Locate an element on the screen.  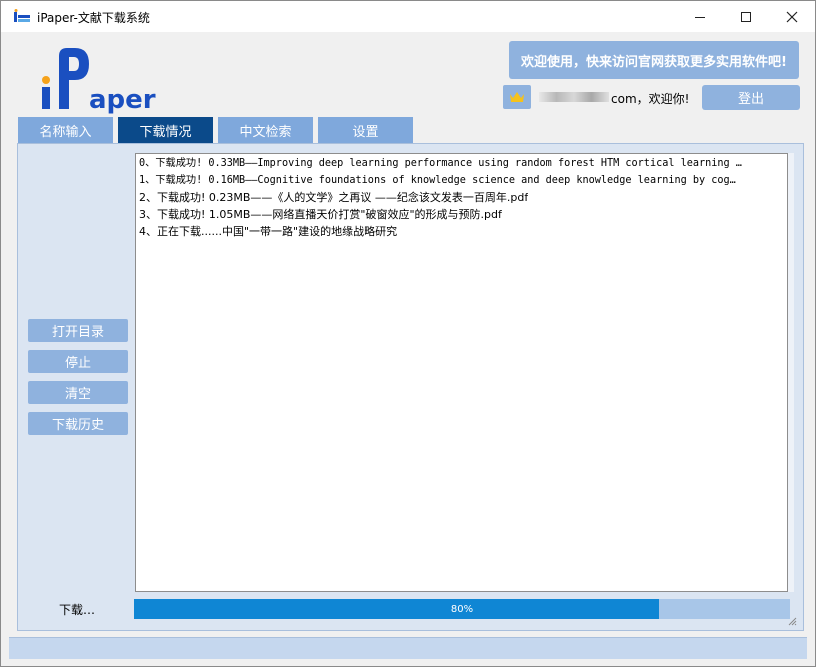
minimize-icon is located at coordinates (700, 17).